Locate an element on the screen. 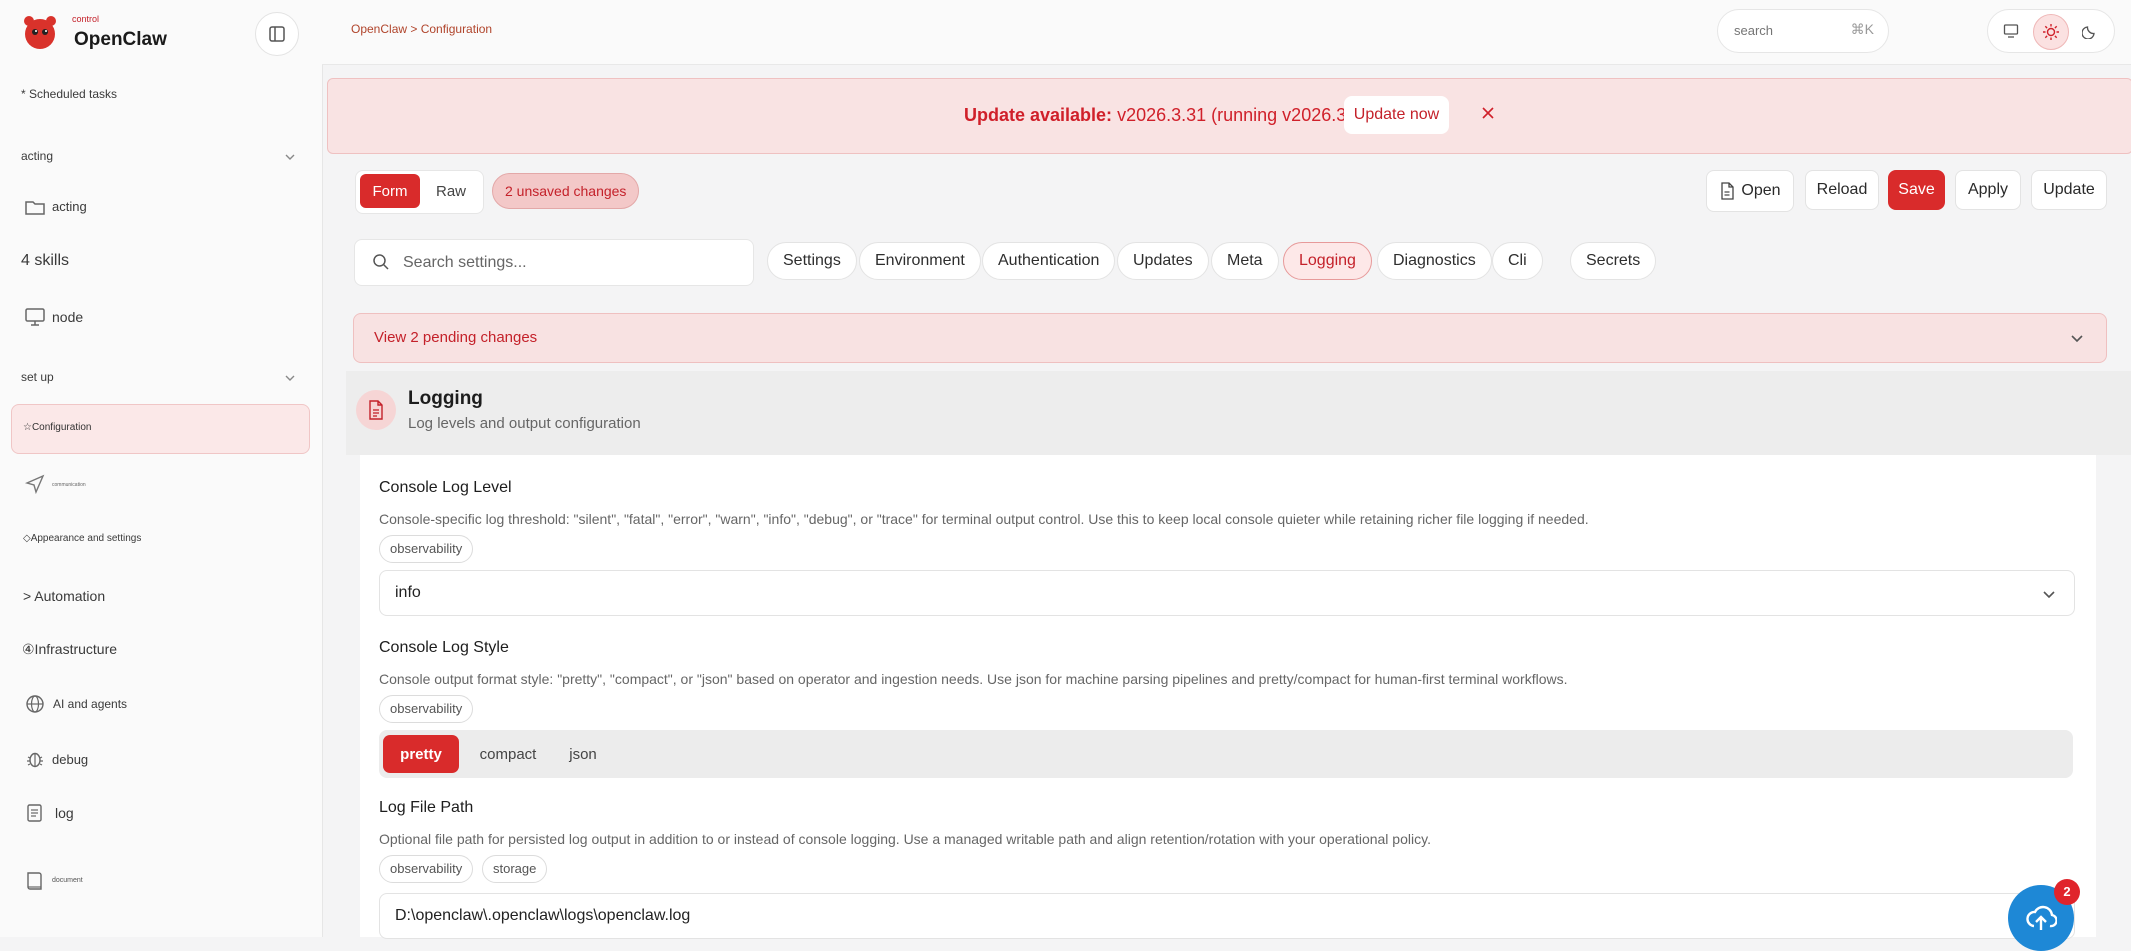  sidebar-item-ai-agents: AI and agents is located at coordinates (90, 704).